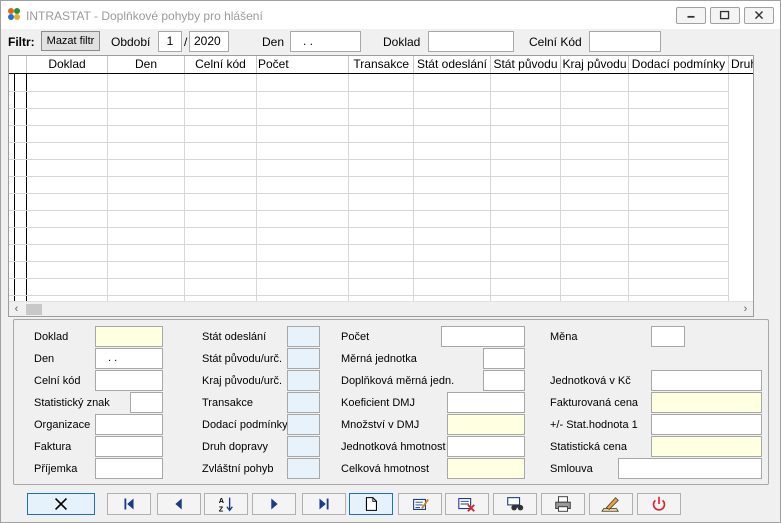 The image size is (781, 523). I want to click on sort-button: A Z, so click(226, 504).